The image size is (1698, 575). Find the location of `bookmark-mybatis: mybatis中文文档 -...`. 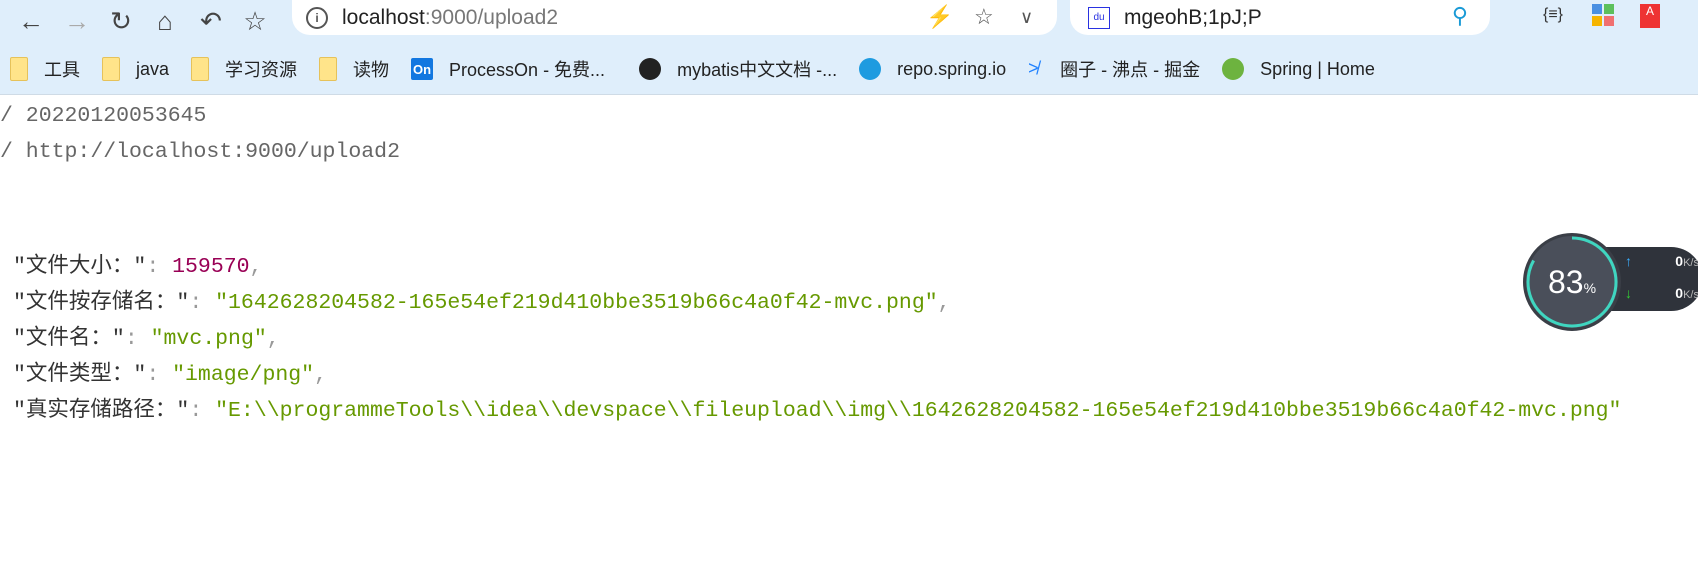

bookmark-mybatis: mybatis中文文档 -... is located at coordinates (738, 69).